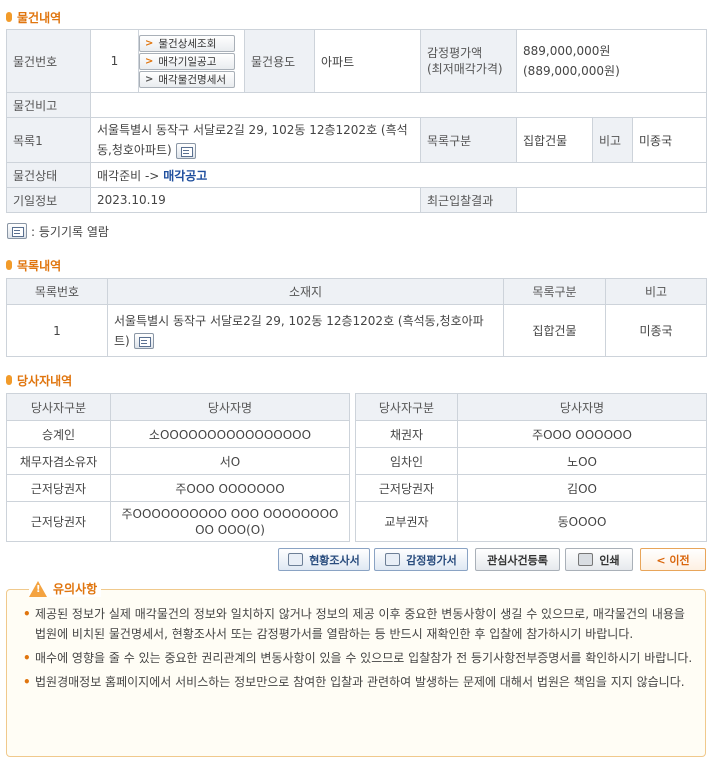 This screenshot has width=714, height=765. What do you see at coordinates (187, 79) in the screenshot?
I see `sale-statement-button: > 매각물건명세서` at bounding box center [187, 79].